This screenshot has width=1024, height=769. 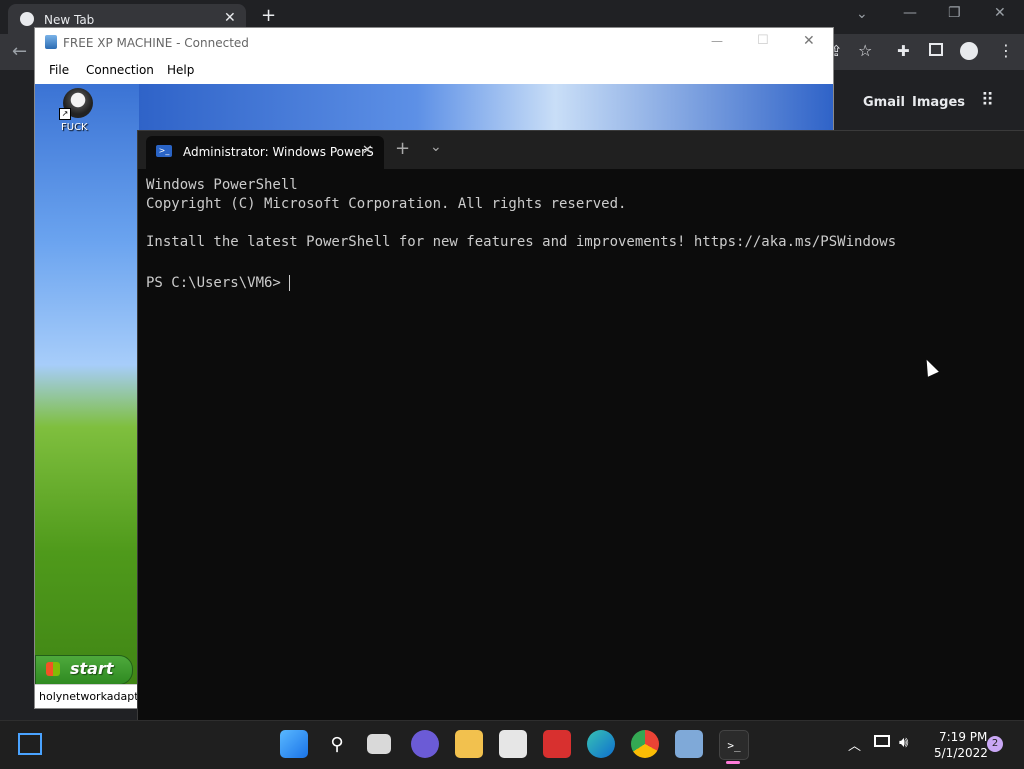 What do you see at coordinates (865, 50) in the screenshot?
I see `star-icon: ☆` at bounding box center [865, 50].